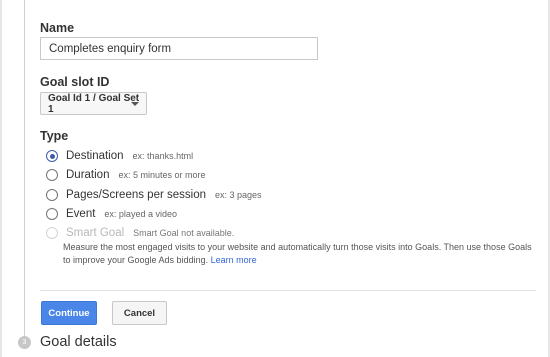 This screenshot has width=550, height=357. Describe the element at coordinates (57, 28) in the screenshot. I see `name-label: Name` at that location.